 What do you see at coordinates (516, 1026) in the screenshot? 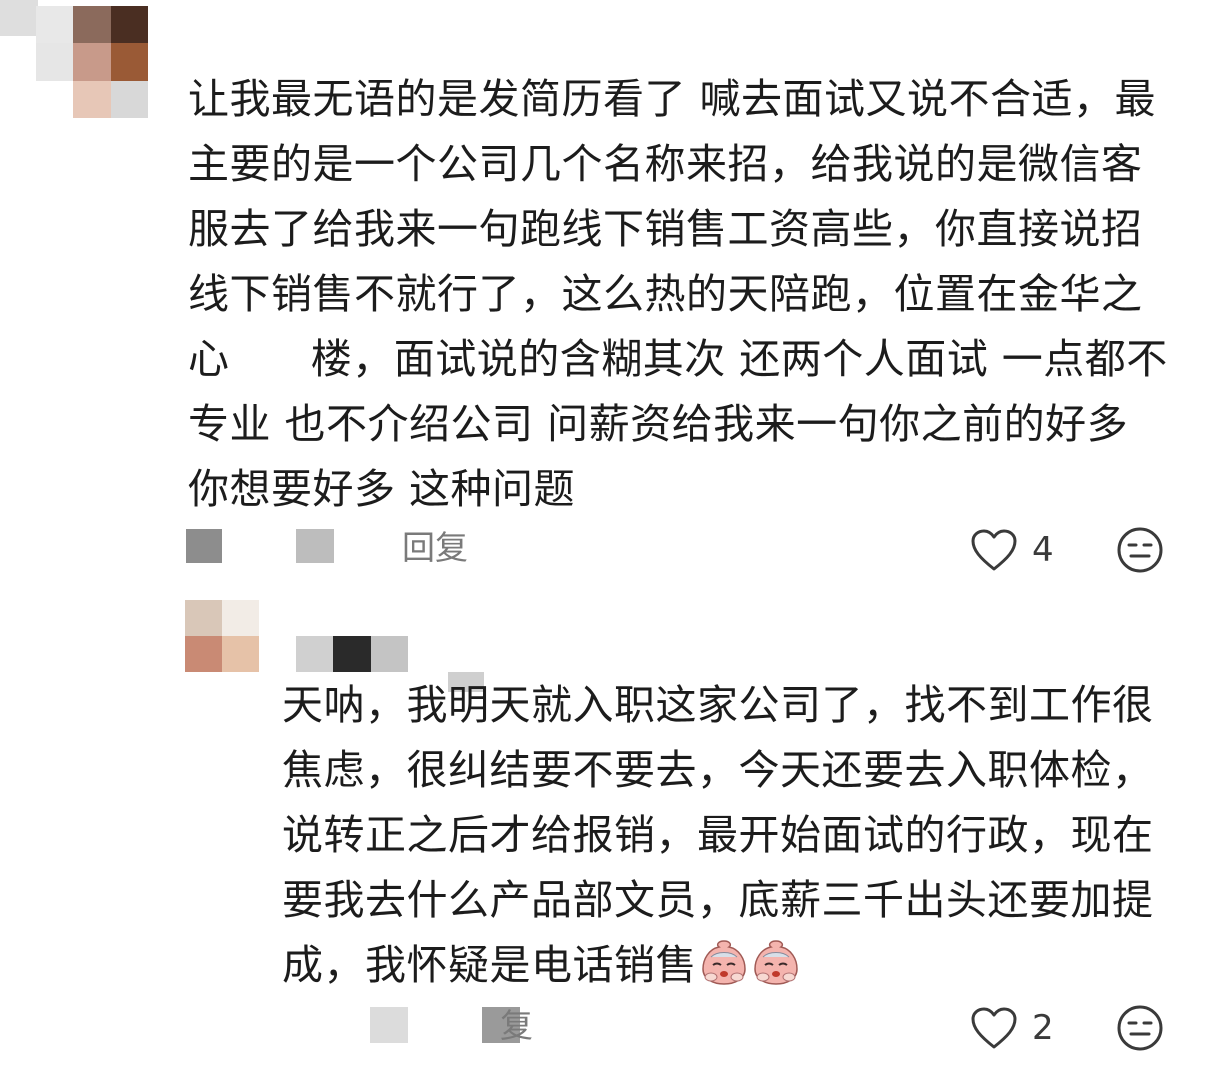
I see `reply-button: 复` at bounding box center [516, 1026].